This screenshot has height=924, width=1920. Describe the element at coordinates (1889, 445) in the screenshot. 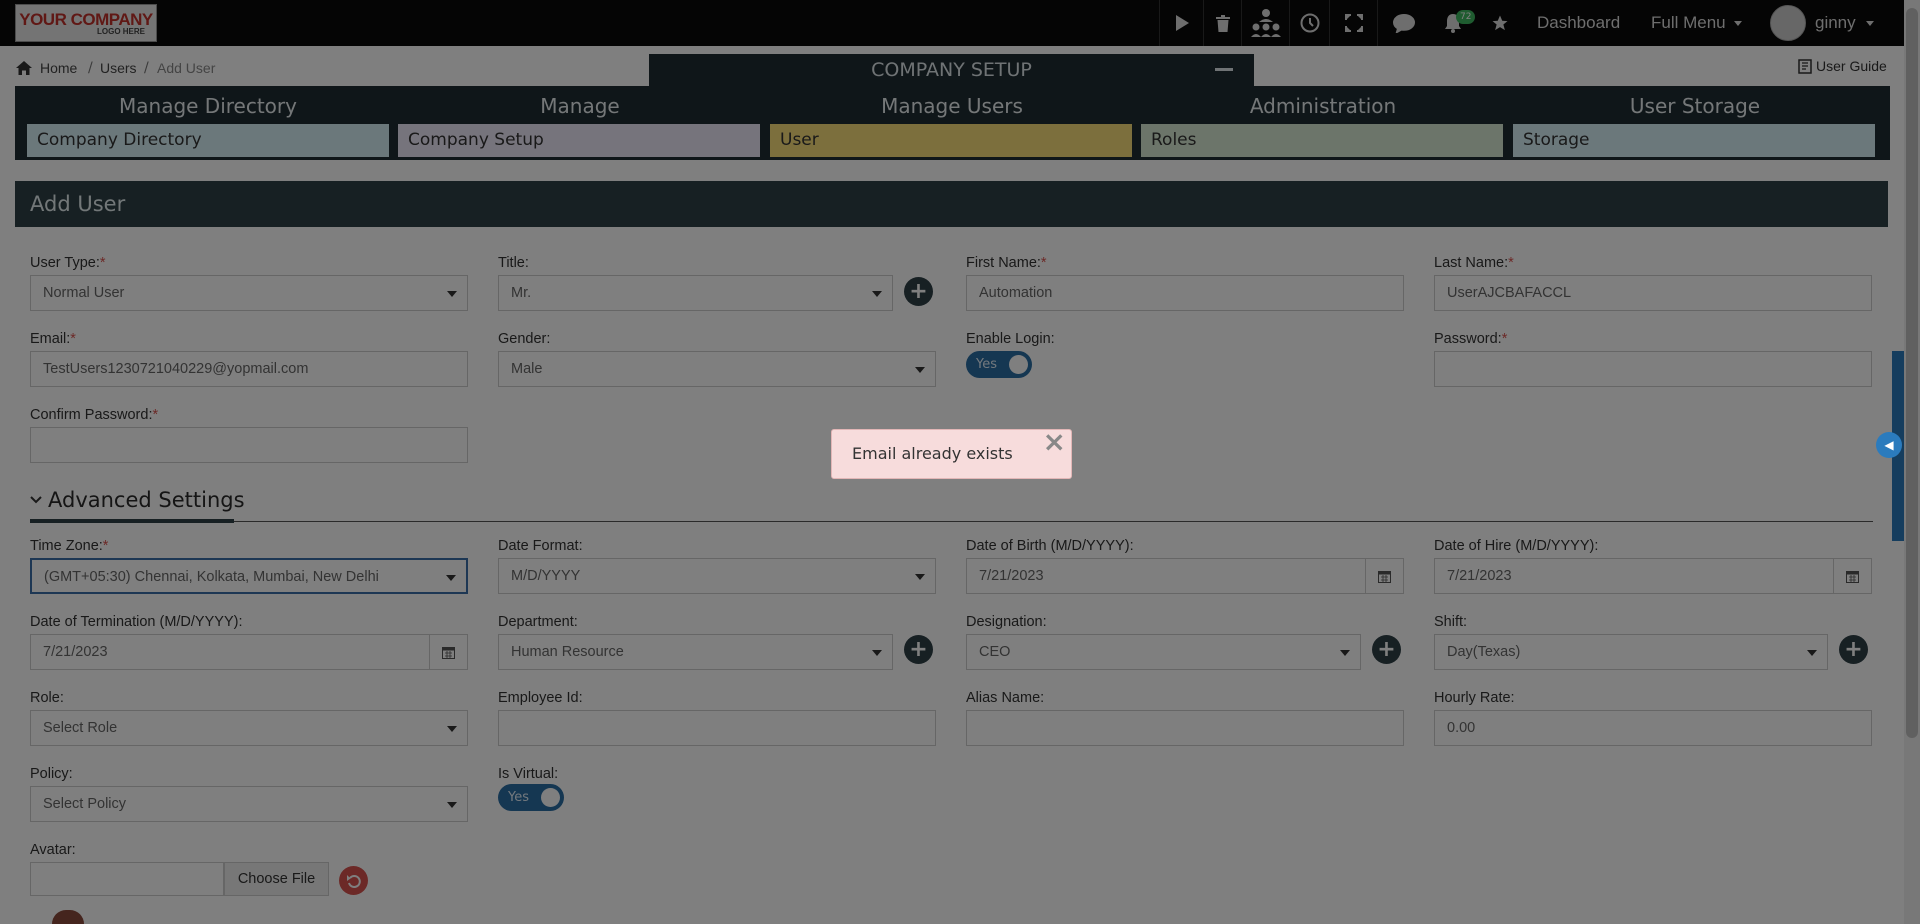

I see `arrow-left-icon: ◀` at that location.